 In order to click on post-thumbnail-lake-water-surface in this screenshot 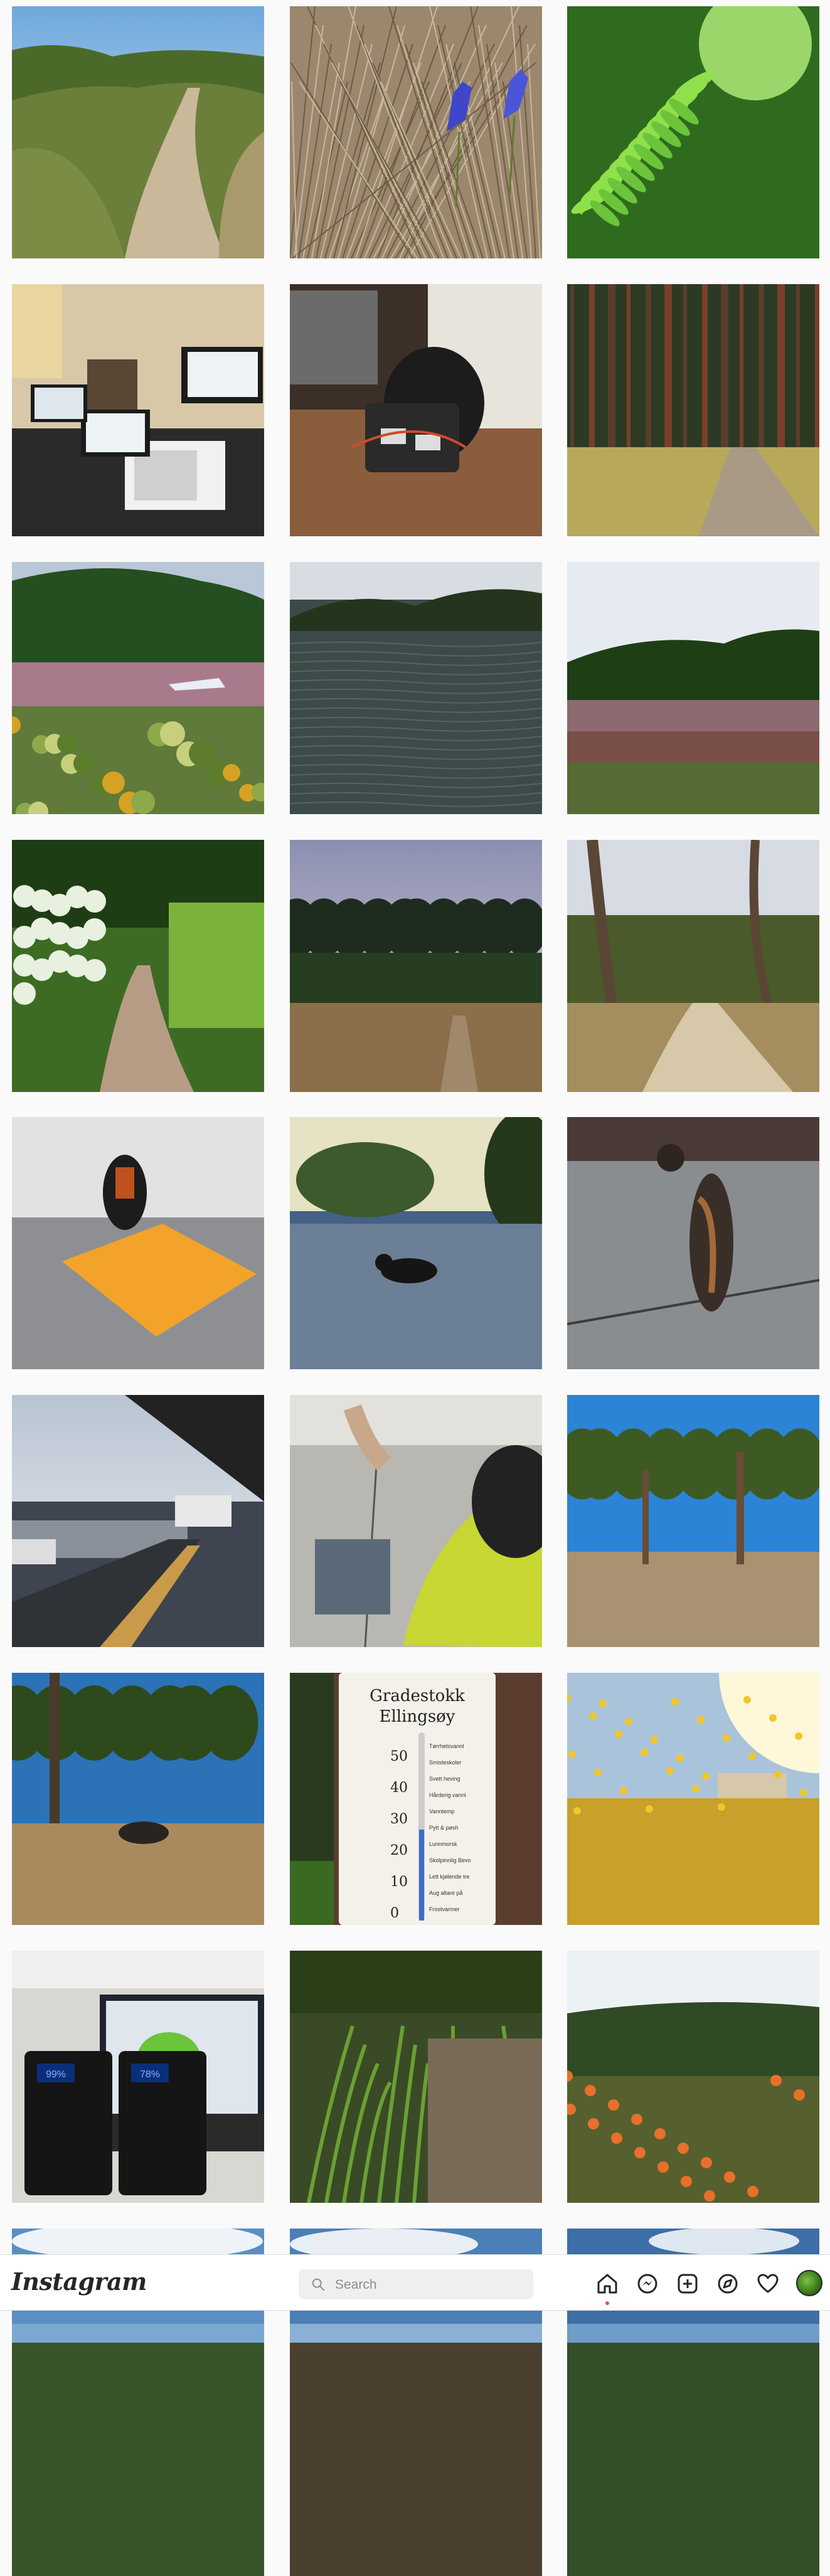, I will do `click(416, 688)`.